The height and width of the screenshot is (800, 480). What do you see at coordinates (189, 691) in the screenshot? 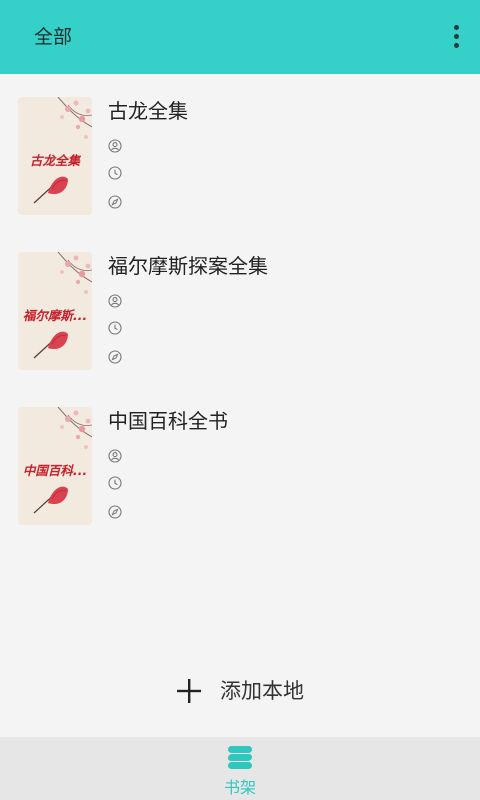
I see `plus-icon` at bounding box center [189, 691].